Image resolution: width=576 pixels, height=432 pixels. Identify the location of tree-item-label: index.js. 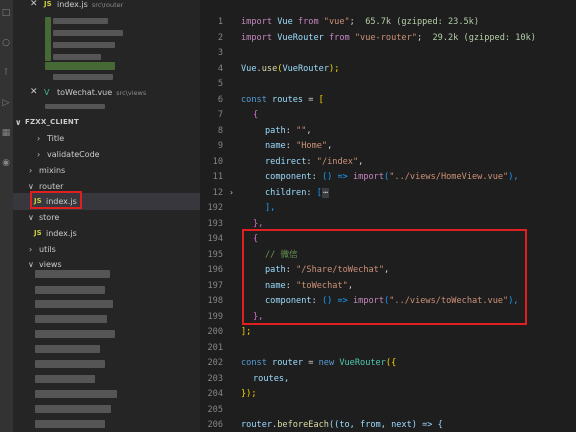
(61, 233).